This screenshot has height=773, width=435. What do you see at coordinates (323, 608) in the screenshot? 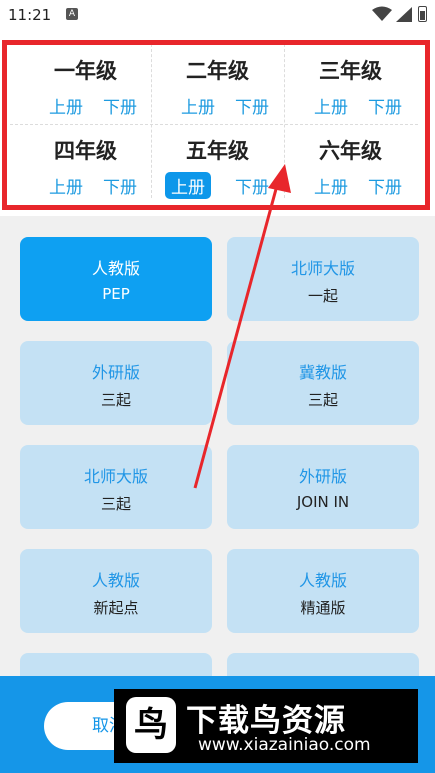
I see `edition-subtitle: 精通版` at bounding box center [323, 608].